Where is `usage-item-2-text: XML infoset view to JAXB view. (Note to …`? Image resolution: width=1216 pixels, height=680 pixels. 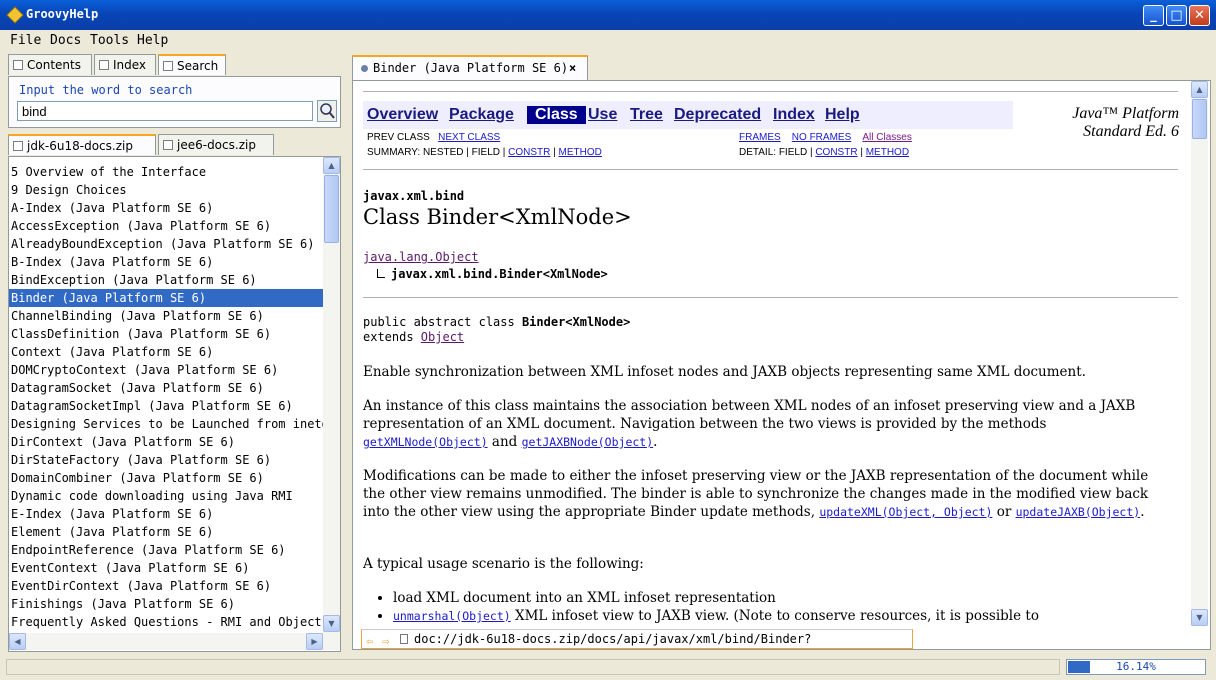 usage-item-2-text: XML infoset view to JAXB view. (Note to … is located at coordinates (774, 616).